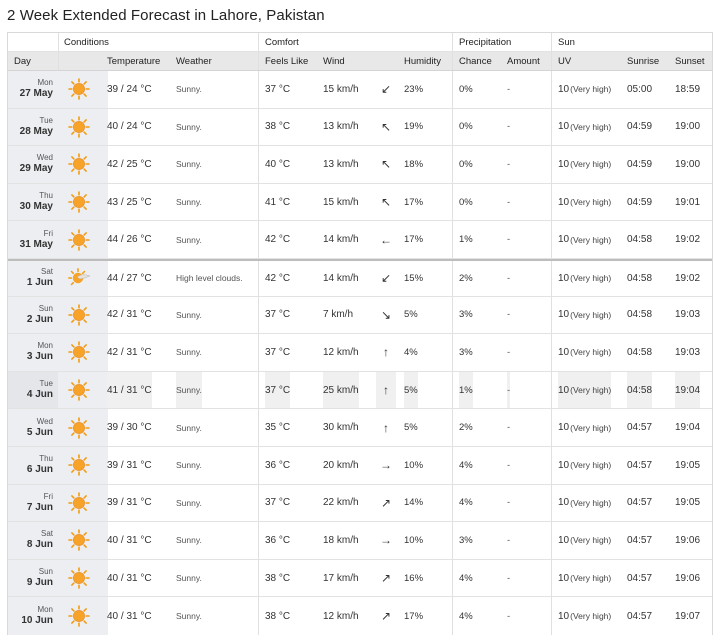 The width and height of the screenshot is (720, 635). Describe the element at coordinates (688, 352) in the screenshot. I see `sunset-cell: 19:03` at that location.